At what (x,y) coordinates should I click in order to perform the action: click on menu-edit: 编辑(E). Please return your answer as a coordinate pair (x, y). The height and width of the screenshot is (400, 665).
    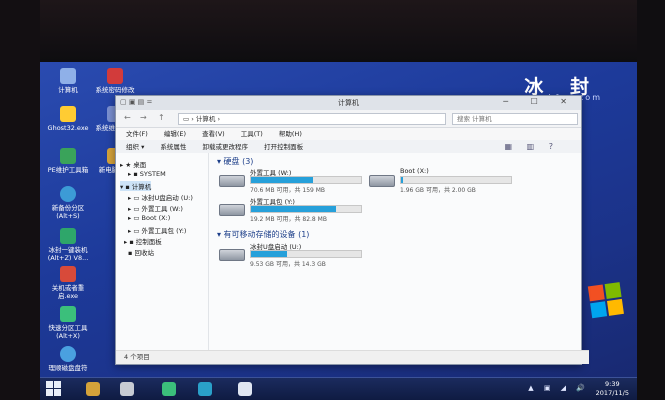
    Looking at the image, I should click on (175, 134).